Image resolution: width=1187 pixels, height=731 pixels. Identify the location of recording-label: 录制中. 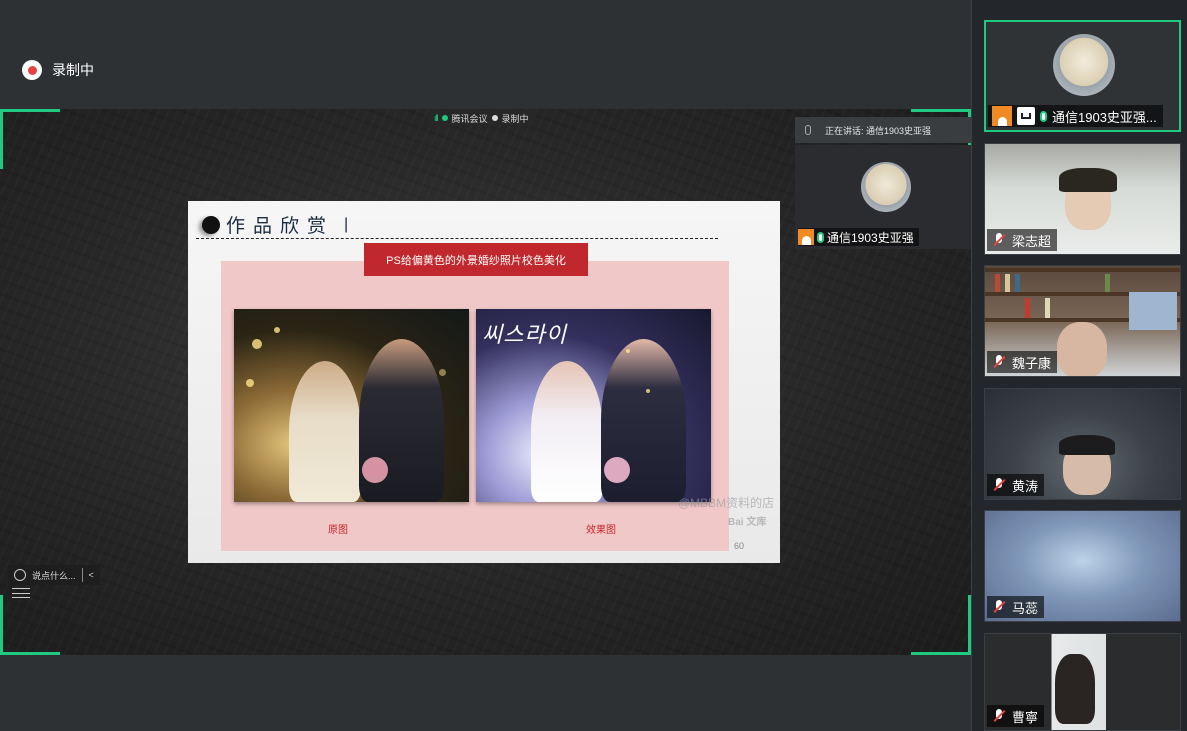
(73, 70).